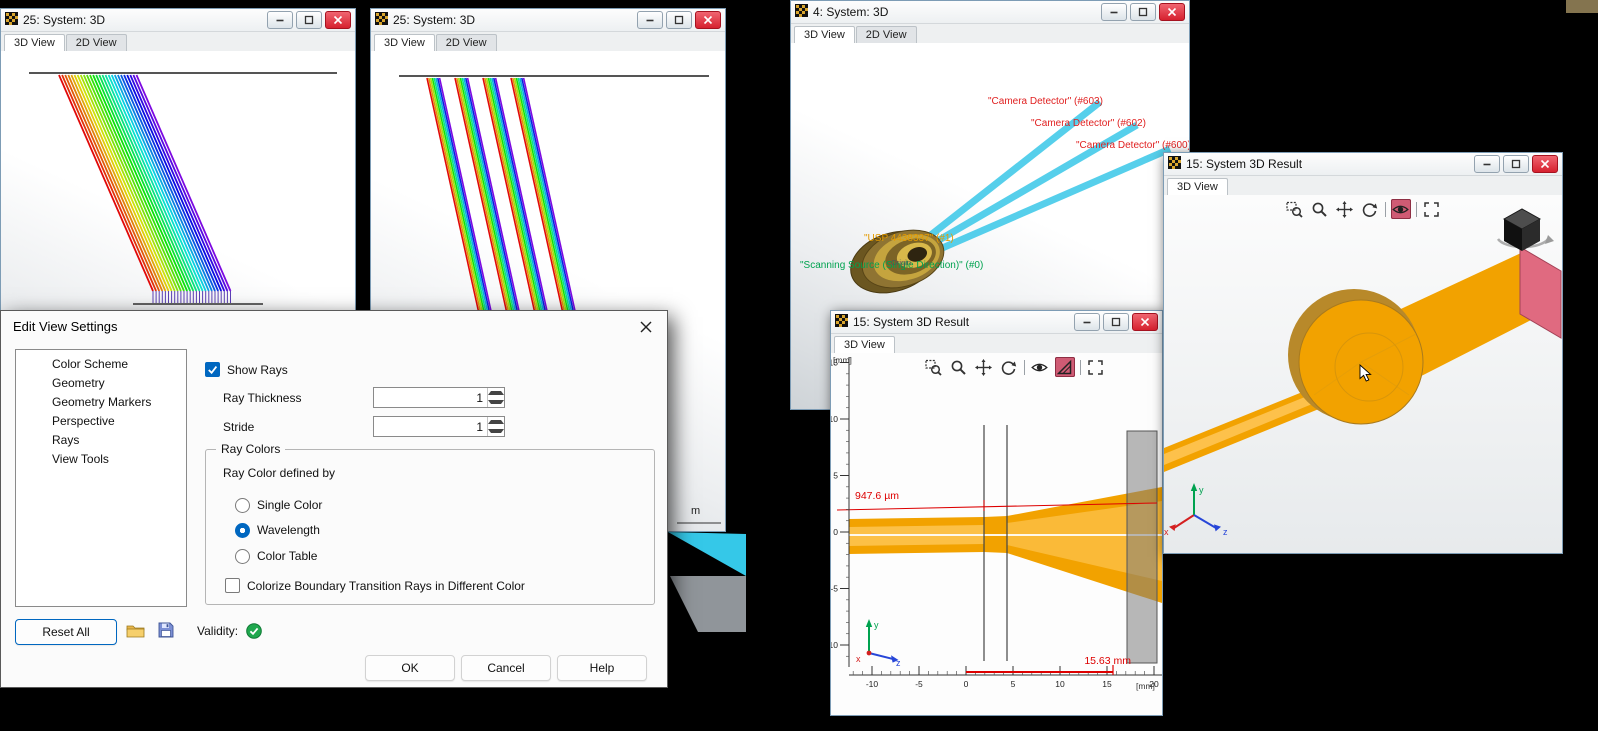 This screenshot has height=731, width=1598. What do you see at coordinates (242, 505) in the screenshot?
I see `single-color-radio` at bounding box center [242, 505].